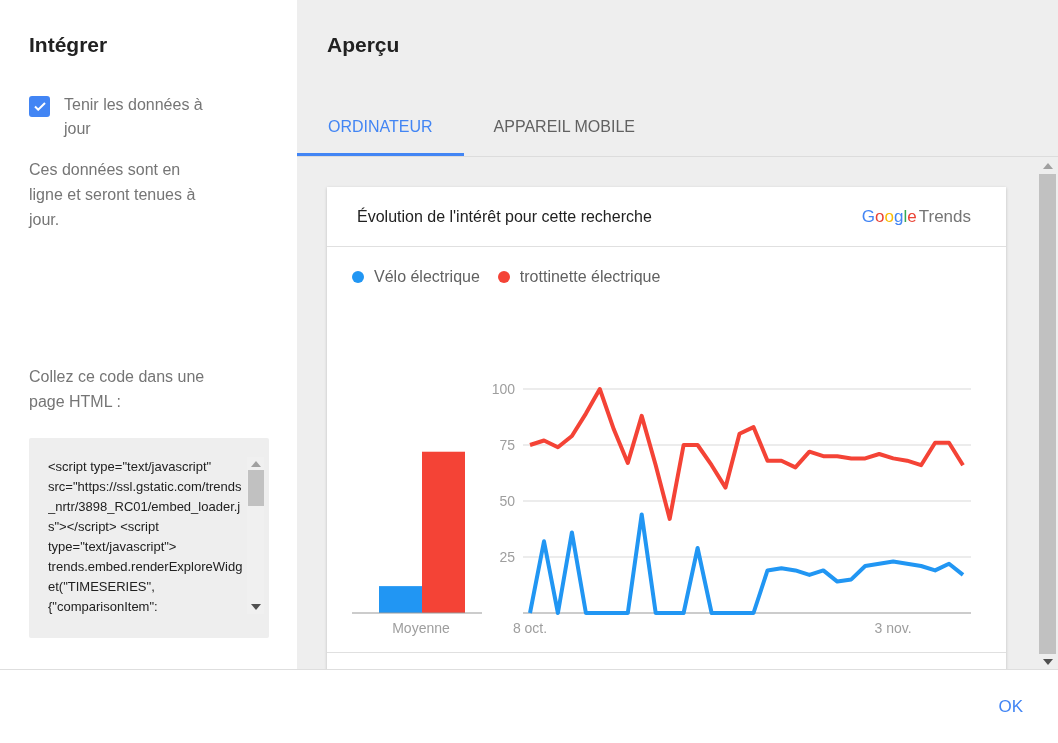  I want to click on panel-title: Intégrer, so click(69, 45).